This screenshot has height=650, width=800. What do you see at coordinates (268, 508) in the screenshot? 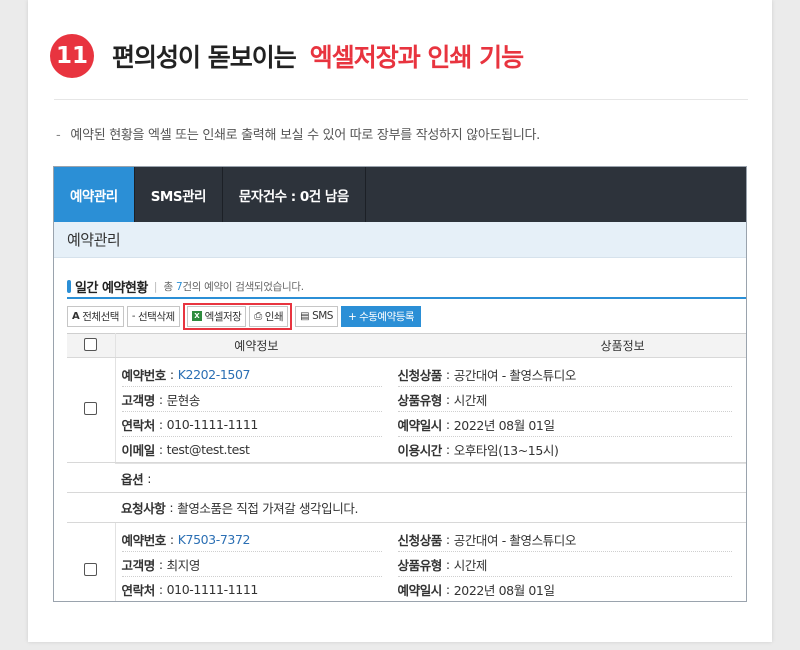
I see `request-value: 촬영소품은 직접 가져갈 생각입니다.` at bounding box center [268, 508].